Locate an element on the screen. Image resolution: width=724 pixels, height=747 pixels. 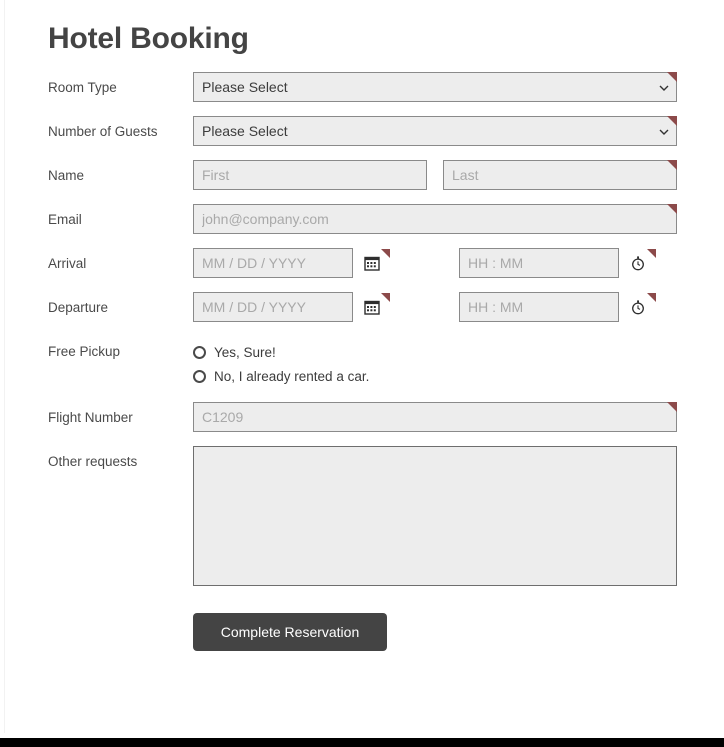
radio-label-no: No, I already rented a car. is located at coordinates (292, 376).